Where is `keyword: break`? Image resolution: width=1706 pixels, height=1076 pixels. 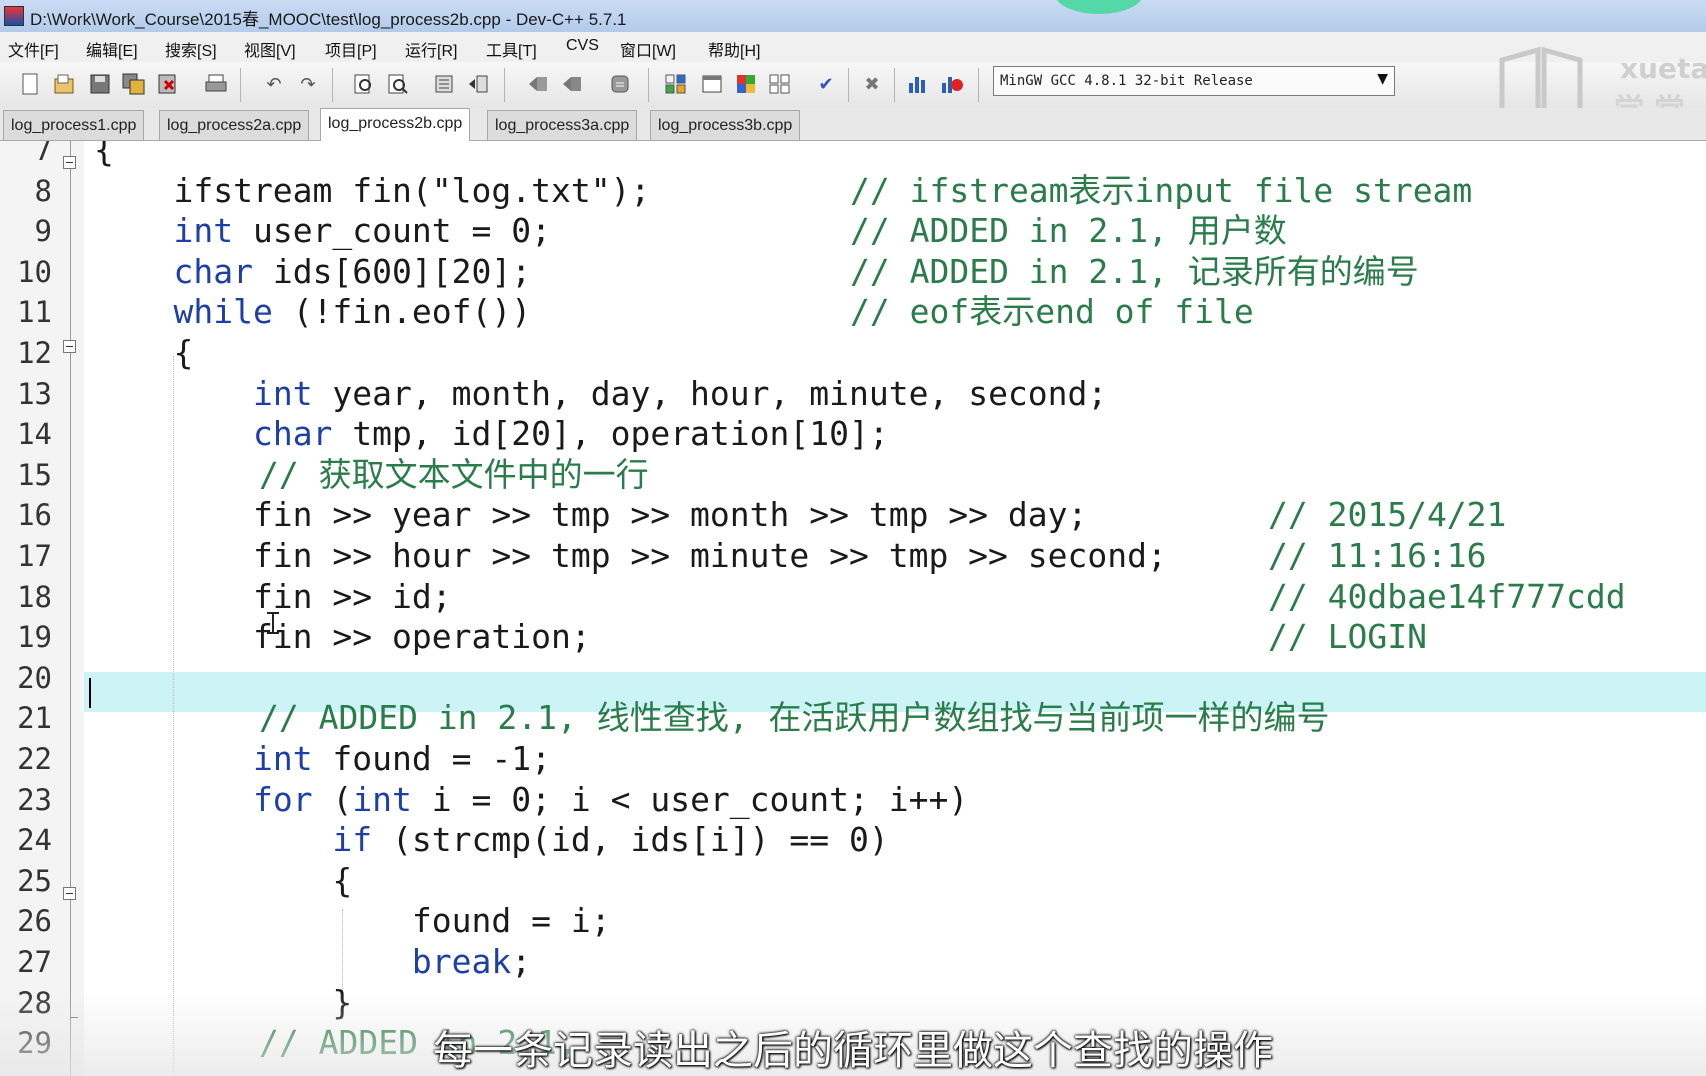
keyword: break is located at coordinates (461, 961).